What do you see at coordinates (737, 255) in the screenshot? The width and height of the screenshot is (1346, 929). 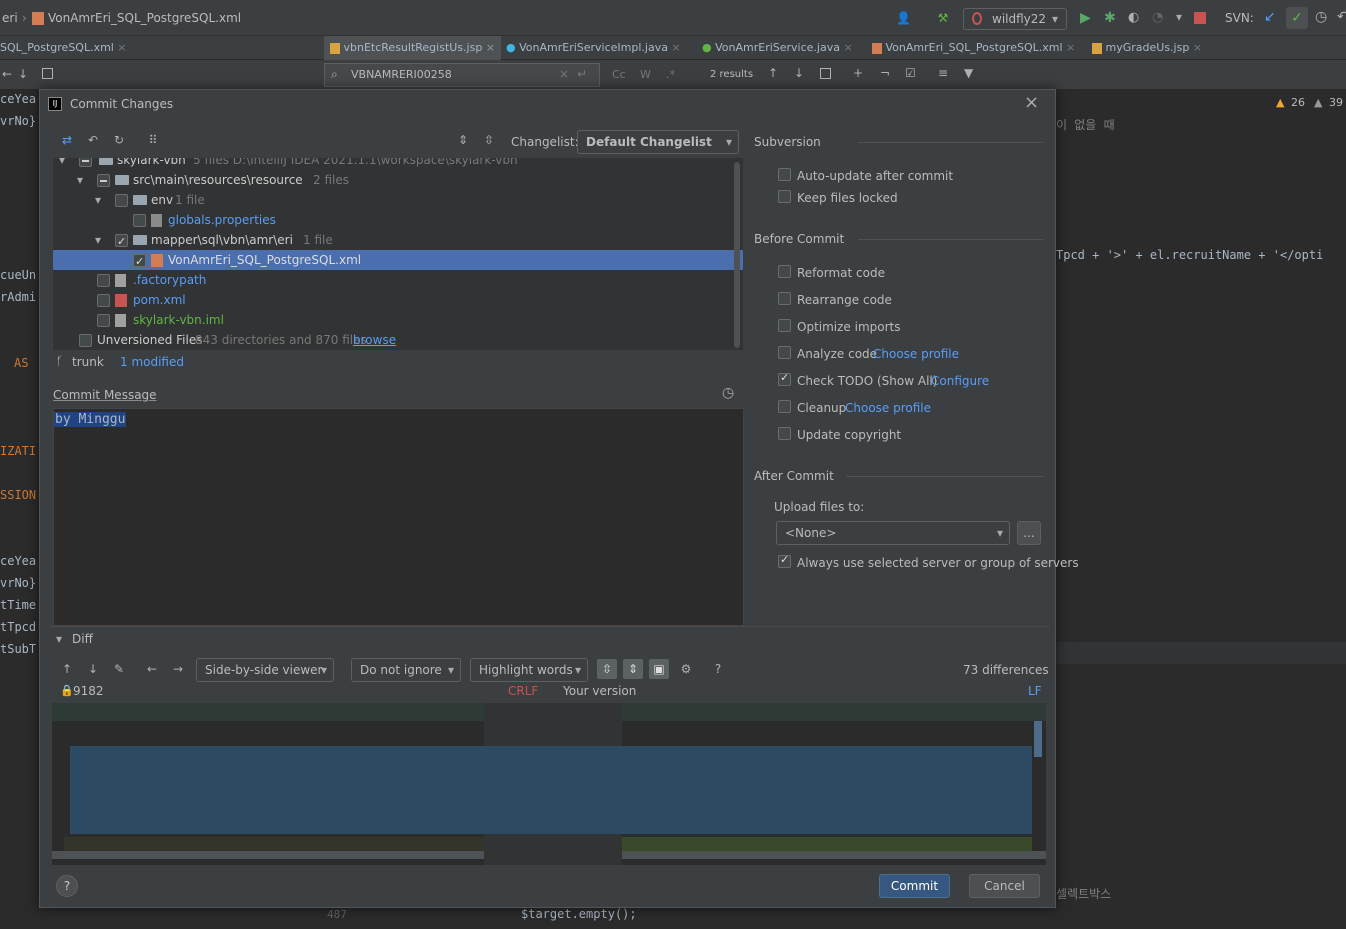 I see `tree-scrollbar` at bounding box center [737, 255].